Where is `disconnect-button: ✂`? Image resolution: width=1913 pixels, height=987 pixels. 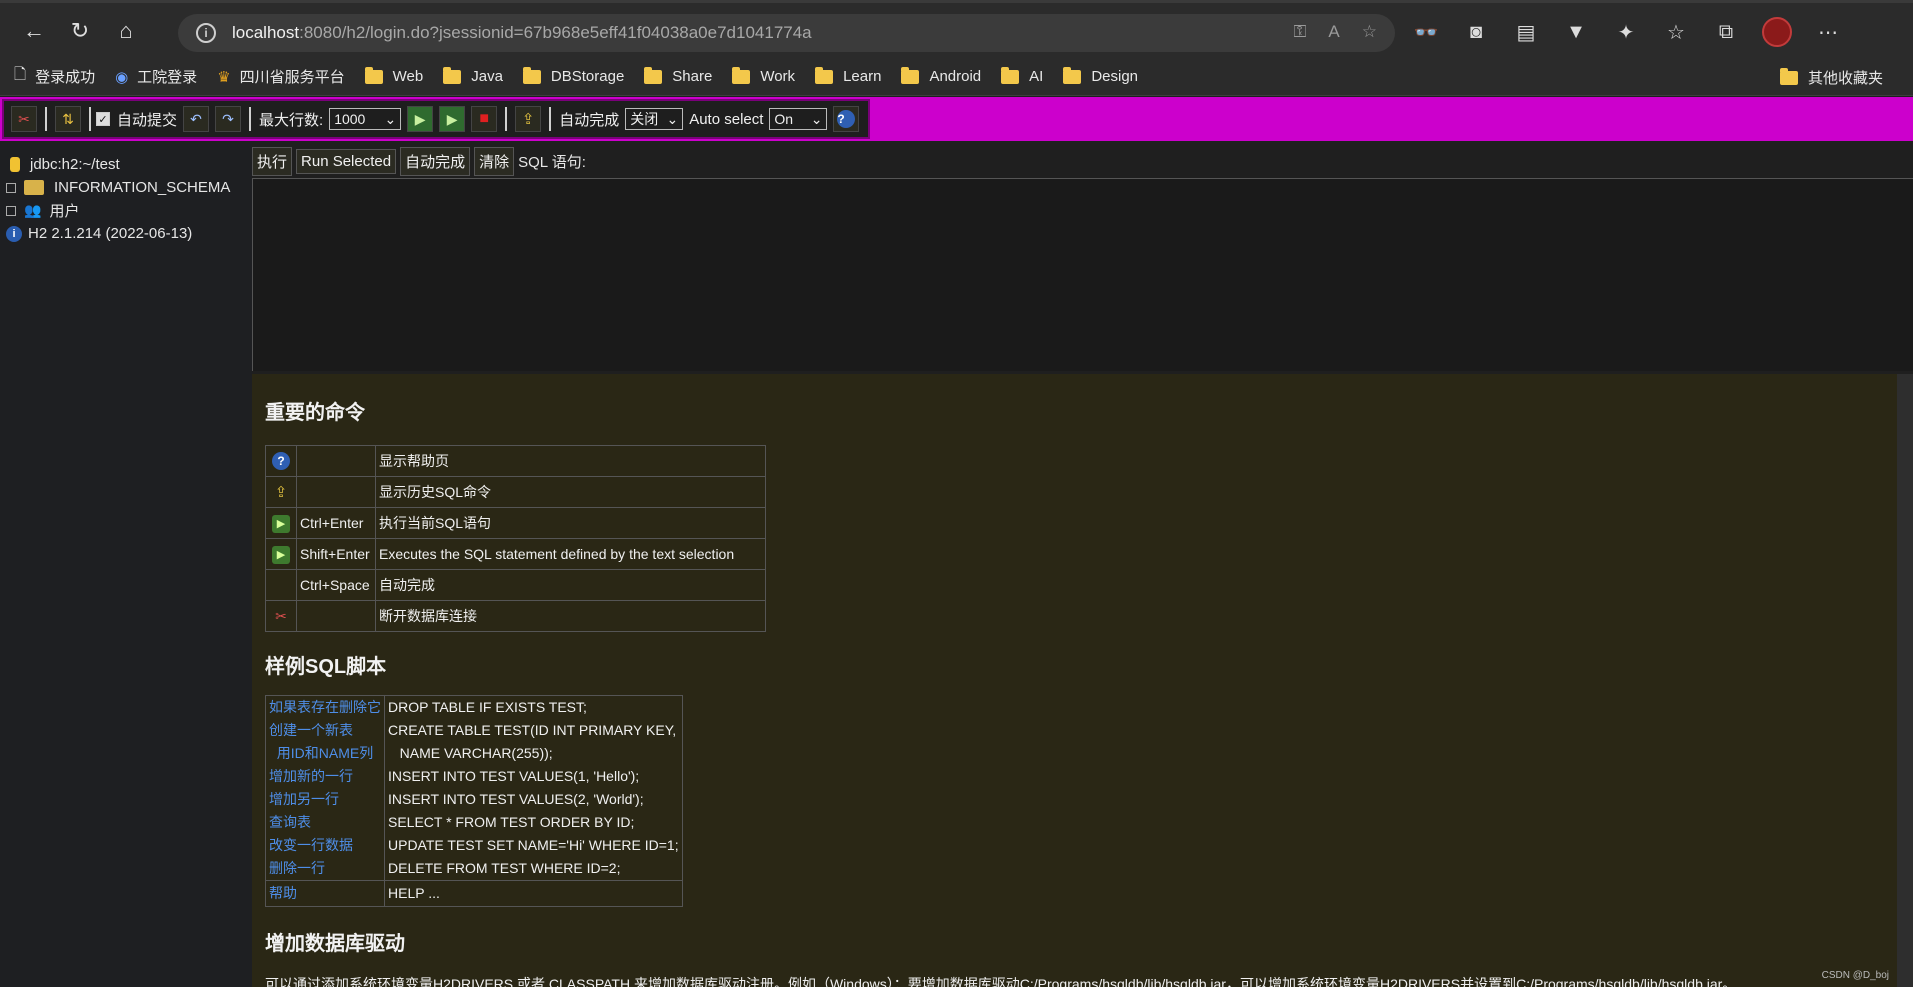 disconnect-button: ✂ is located at coordinates (24, 119).